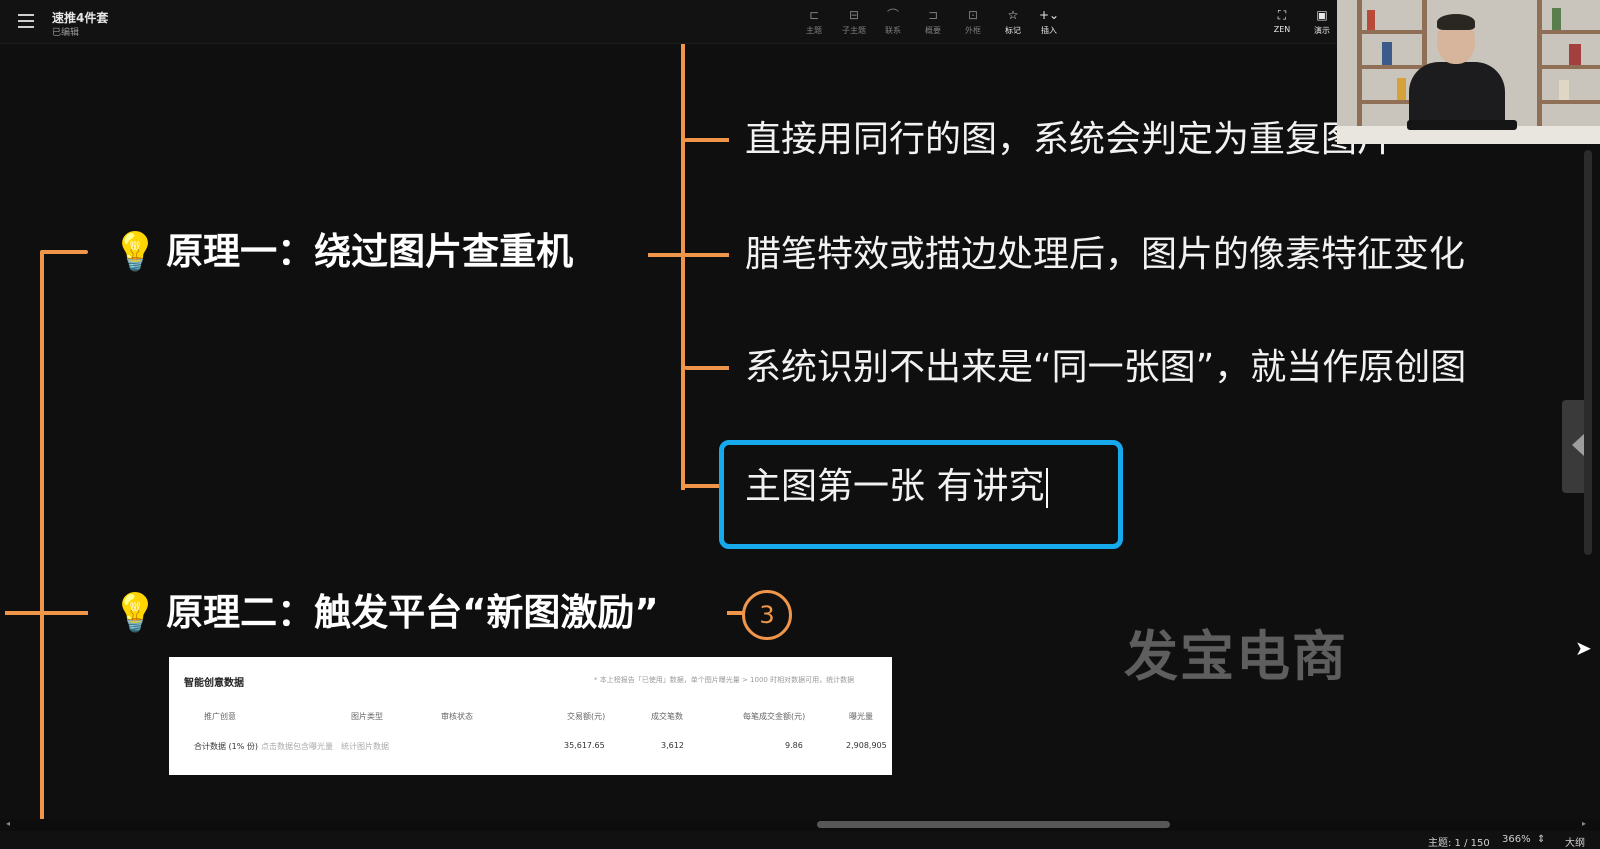  What do you see at coordinates (800, 840) in the screenshot?
I see `status-bar: 主题: 1 / 150 366% ⇕ 大纲` at bounding box center [800, 840].